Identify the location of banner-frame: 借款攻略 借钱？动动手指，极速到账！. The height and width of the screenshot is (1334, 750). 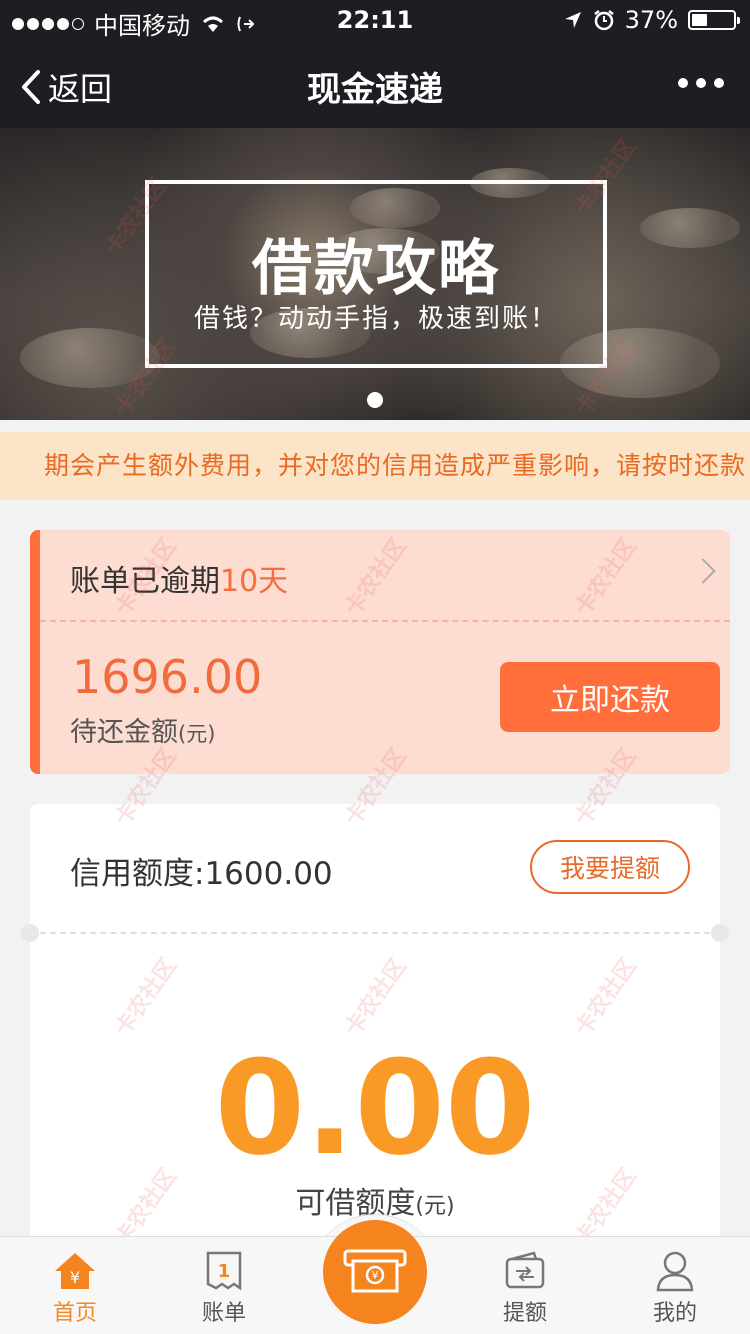
(376, 274).